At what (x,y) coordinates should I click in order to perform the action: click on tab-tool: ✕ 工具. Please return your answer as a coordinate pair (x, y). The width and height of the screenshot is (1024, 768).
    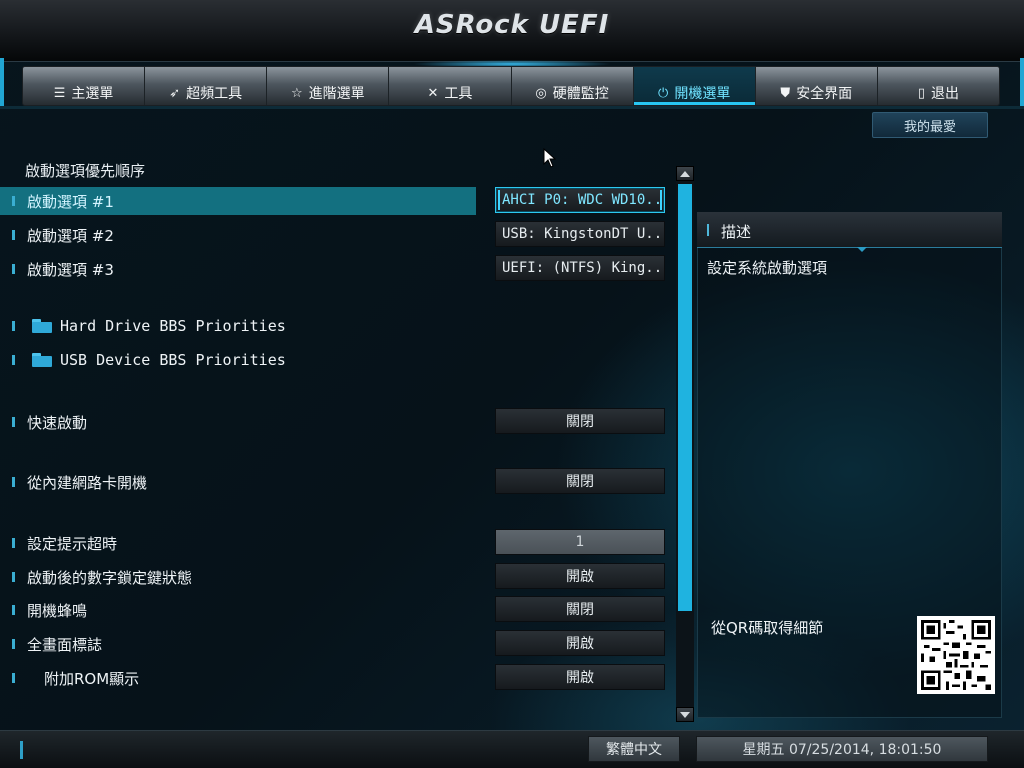
    Looking at the image, I should click on (450, 86).